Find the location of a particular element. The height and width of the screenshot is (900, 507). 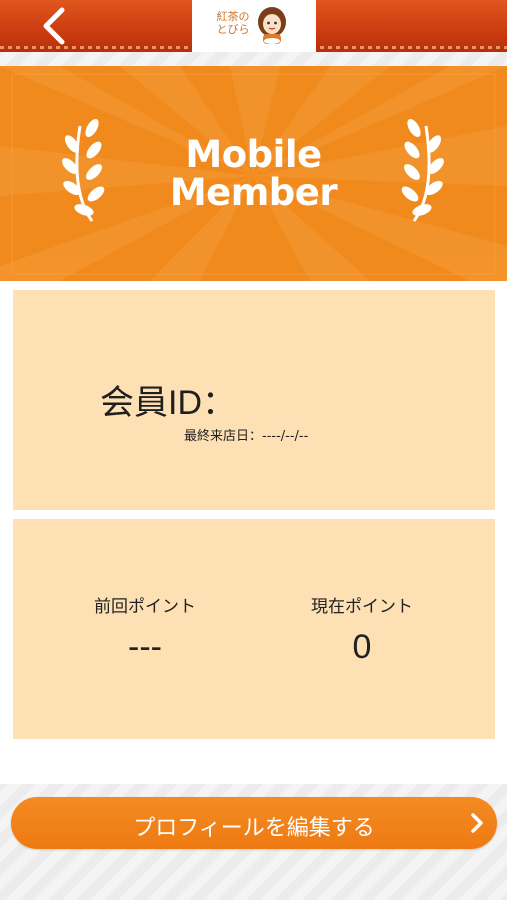

previous-points-label: 前回ポイント is located at coordinates (145, 607).